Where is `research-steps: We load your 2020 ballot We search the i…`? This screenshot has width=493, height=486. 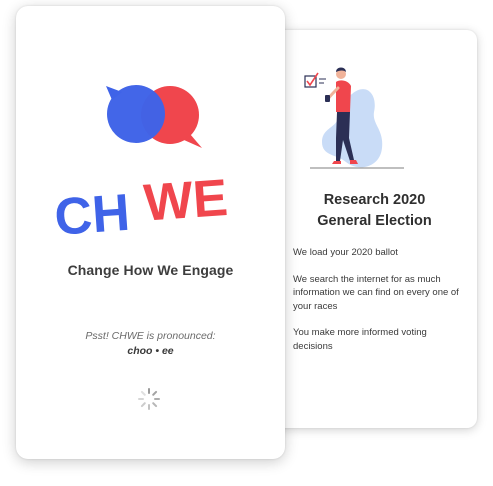 research-steps: We load your 2020 ballot We search the i… is located at coordinates (378, 306).